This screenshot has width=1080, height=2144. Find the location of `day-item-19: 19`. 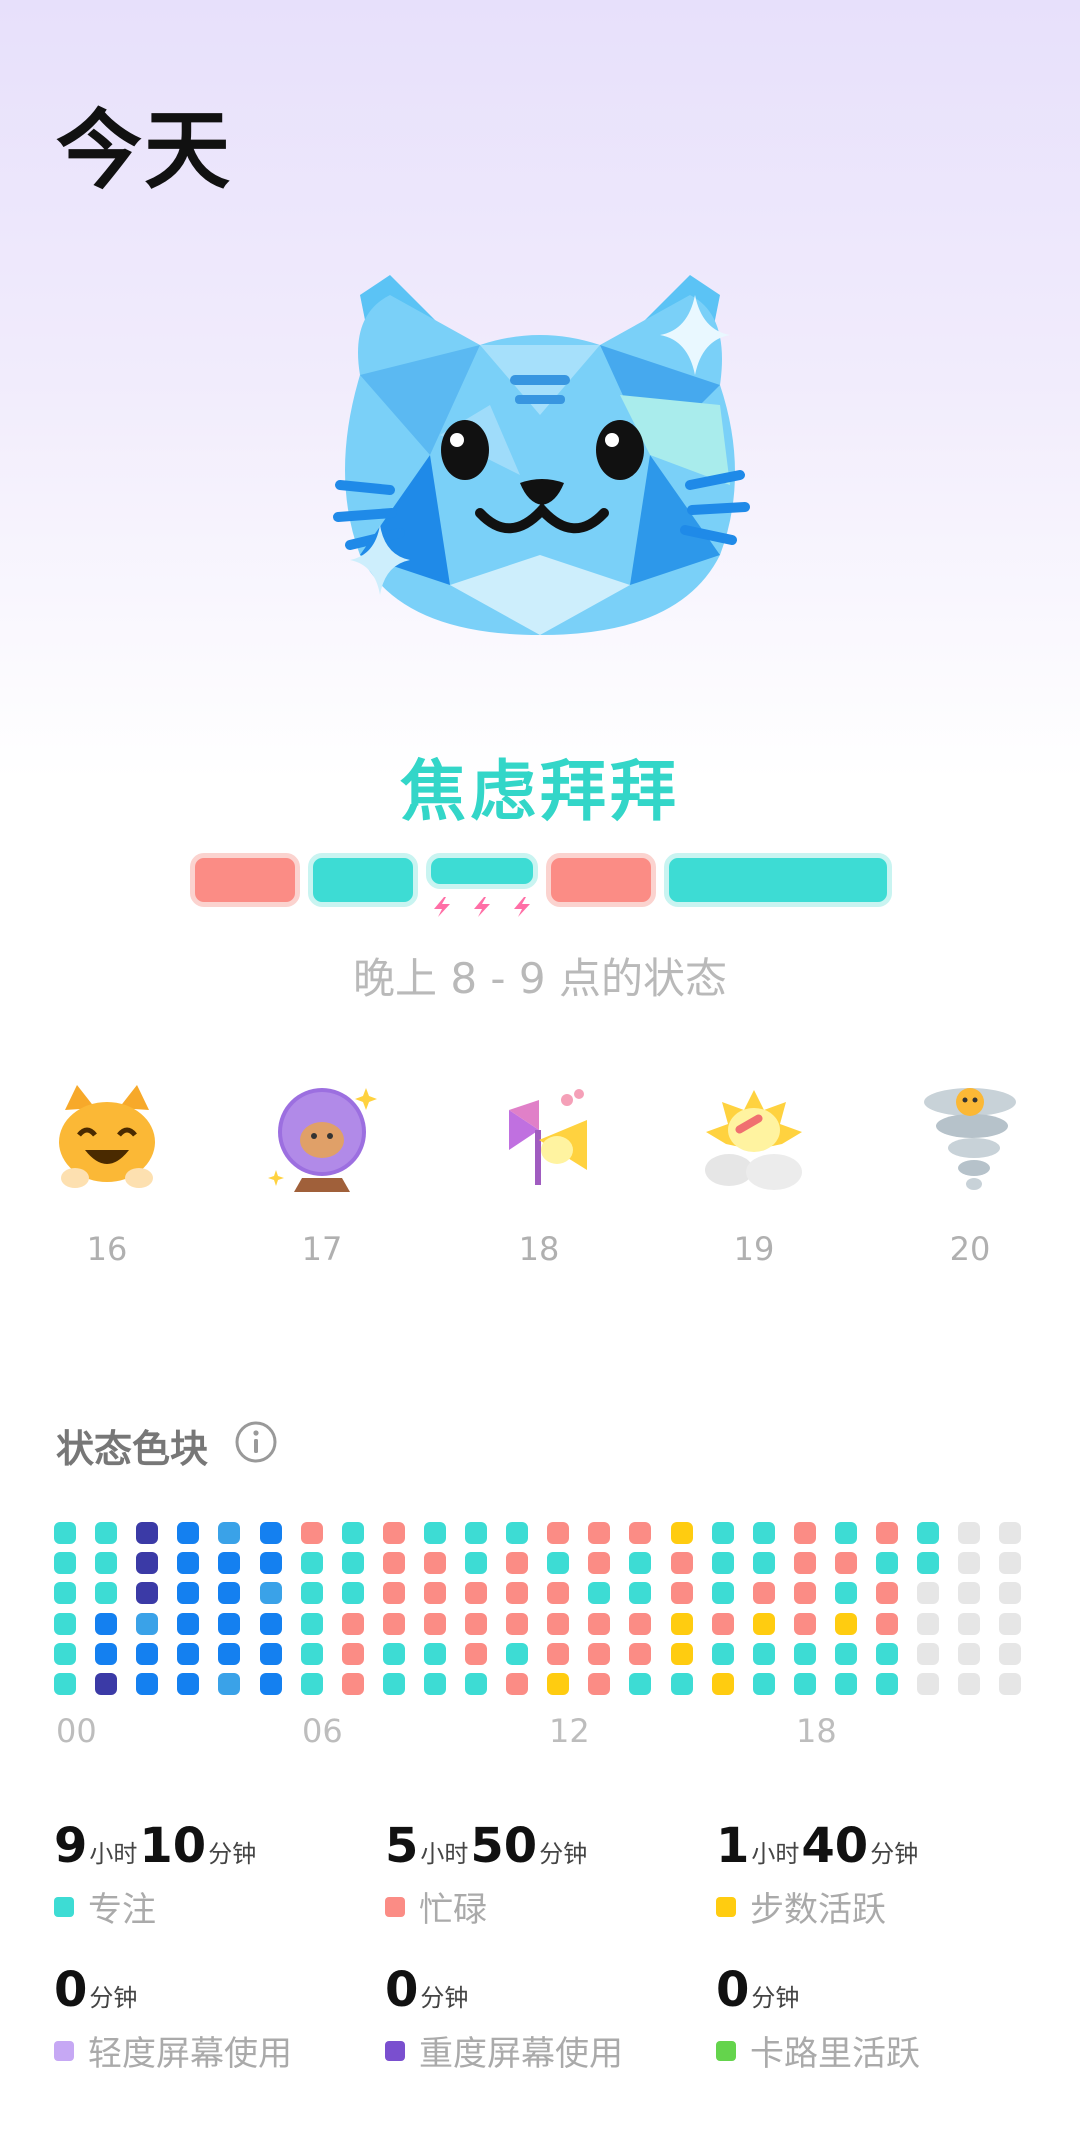

day-item-19: 19 is located at coordinates (754, 1174).